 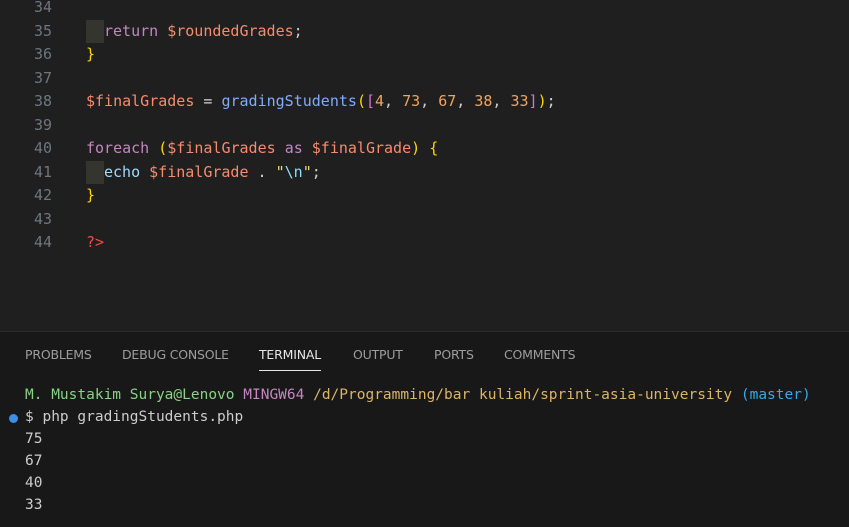 I want to click on code-token: echo, so click(x=122, y=171).